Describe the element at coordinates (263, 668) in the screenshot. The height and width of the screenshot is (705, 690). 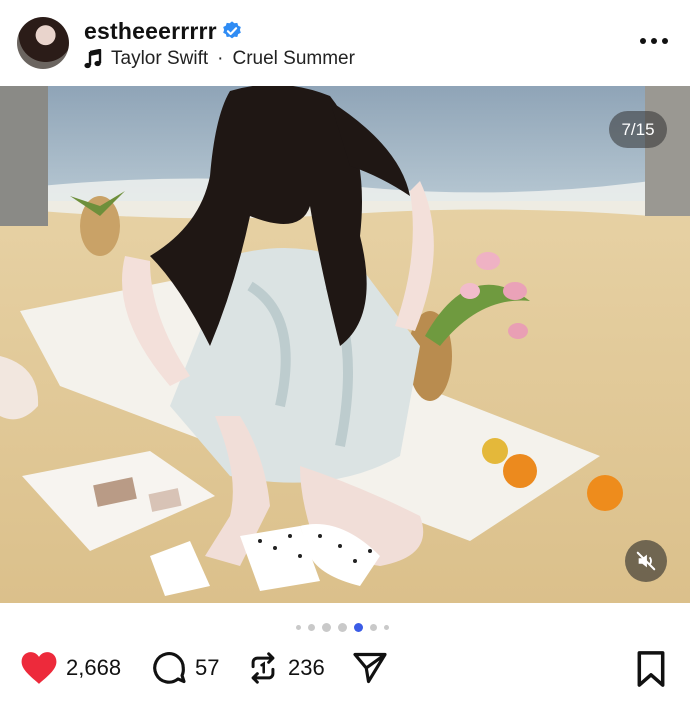
I see `repost-icon` at that location.